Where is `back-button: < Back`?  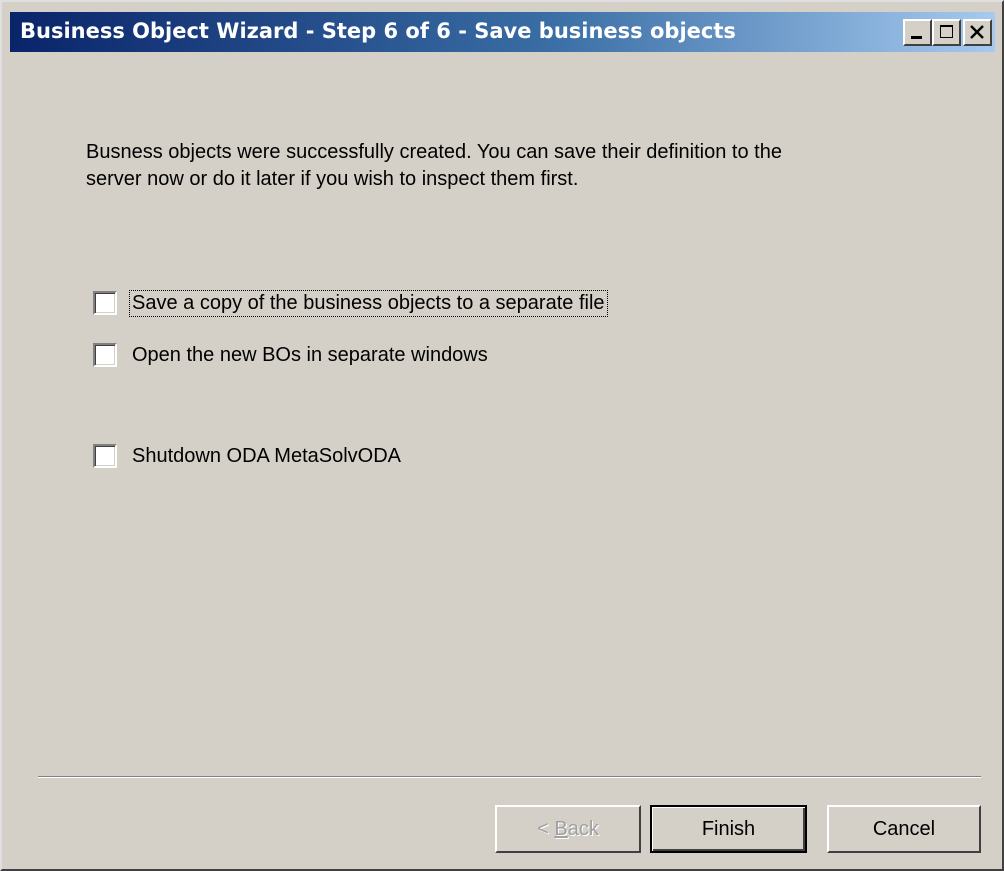 back-button: < Back is located at coordinates (568, 829).